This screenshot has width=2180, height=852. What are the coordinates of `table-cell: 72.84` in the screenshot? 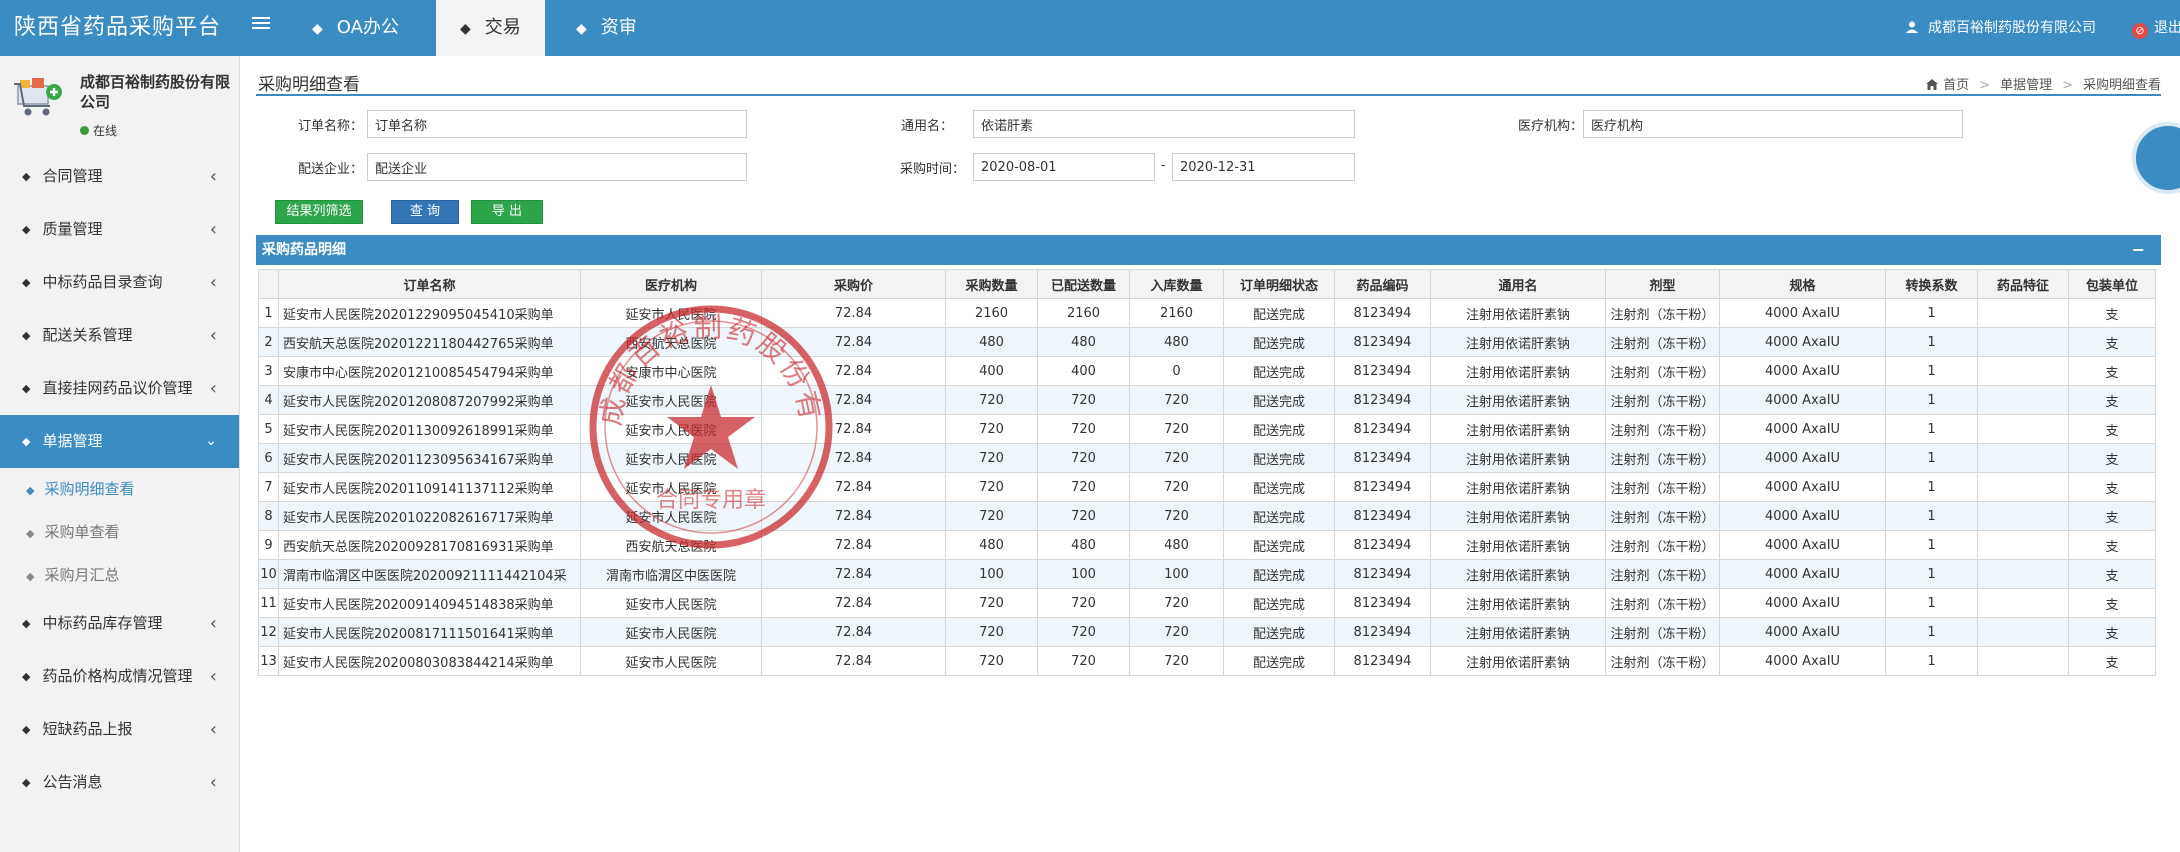 It's located at (853, 371).